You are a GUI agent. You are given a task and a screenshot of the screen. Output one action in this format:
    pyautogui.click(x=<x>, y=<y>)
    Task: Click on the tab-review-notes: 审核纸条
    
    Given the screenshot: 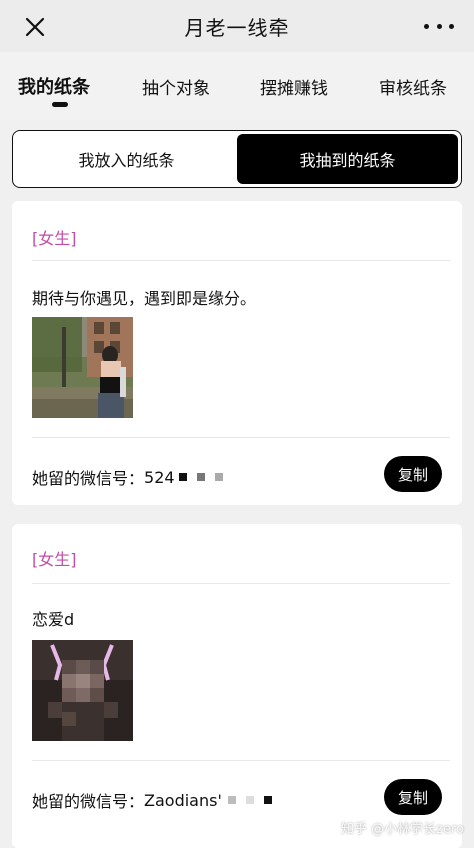 What is the action you would take?
    pyautogui.click(x=413, y=86)
    